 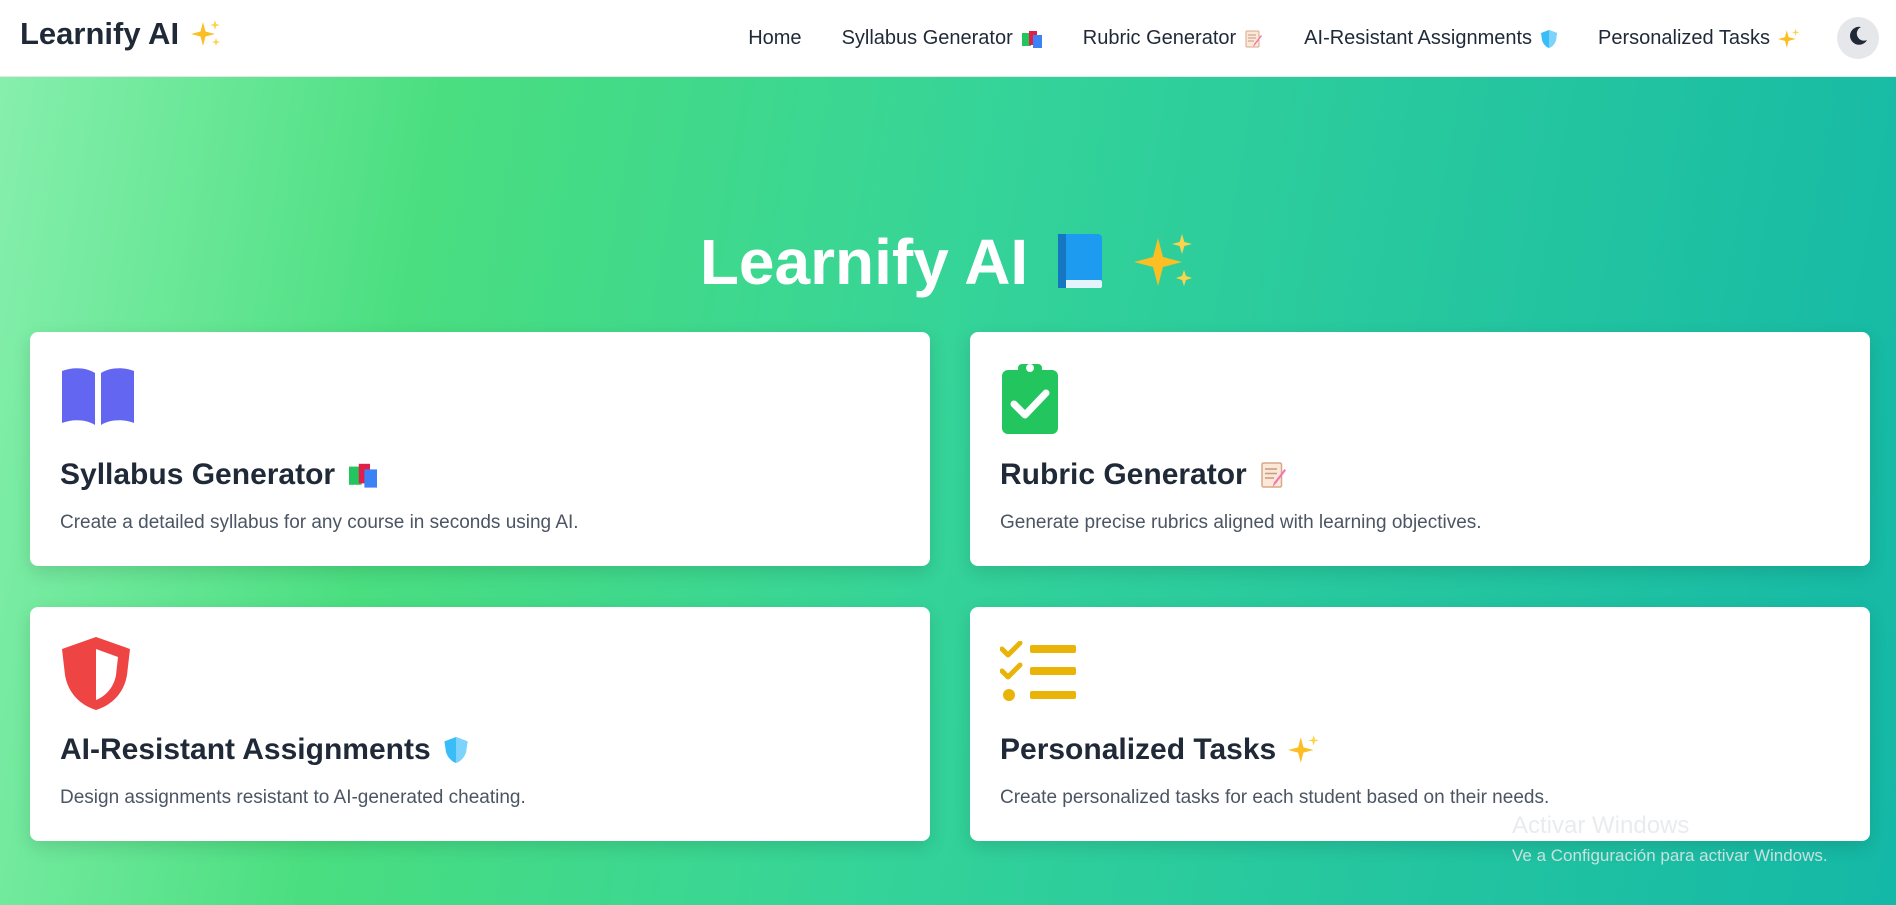 I want to click on nav-link-syllabus-generator: Syllabus Generator, so click(x=942, y=38).